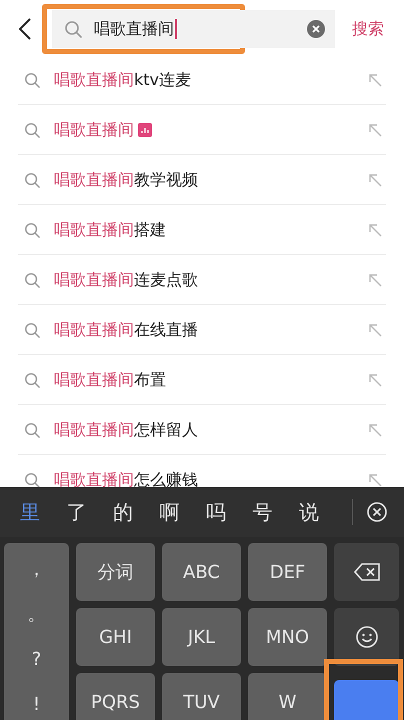 The height and width of the screenshot is (720, 404). What do you see at coordinates (36, 705) in the screenshot?
I see `symbol-key: !` at bounding box center [36, 705].